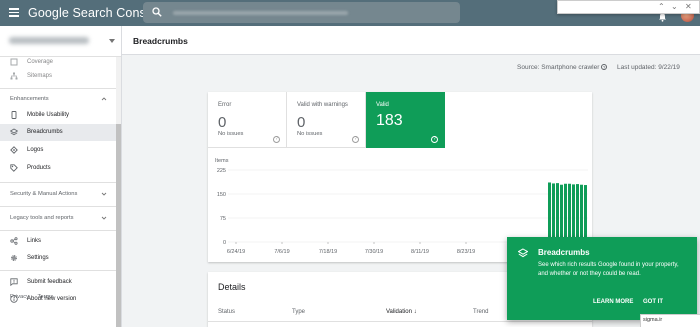 The image size is (700, 327). I want to click on sidebar-item-label: Products, so click(39, 168).